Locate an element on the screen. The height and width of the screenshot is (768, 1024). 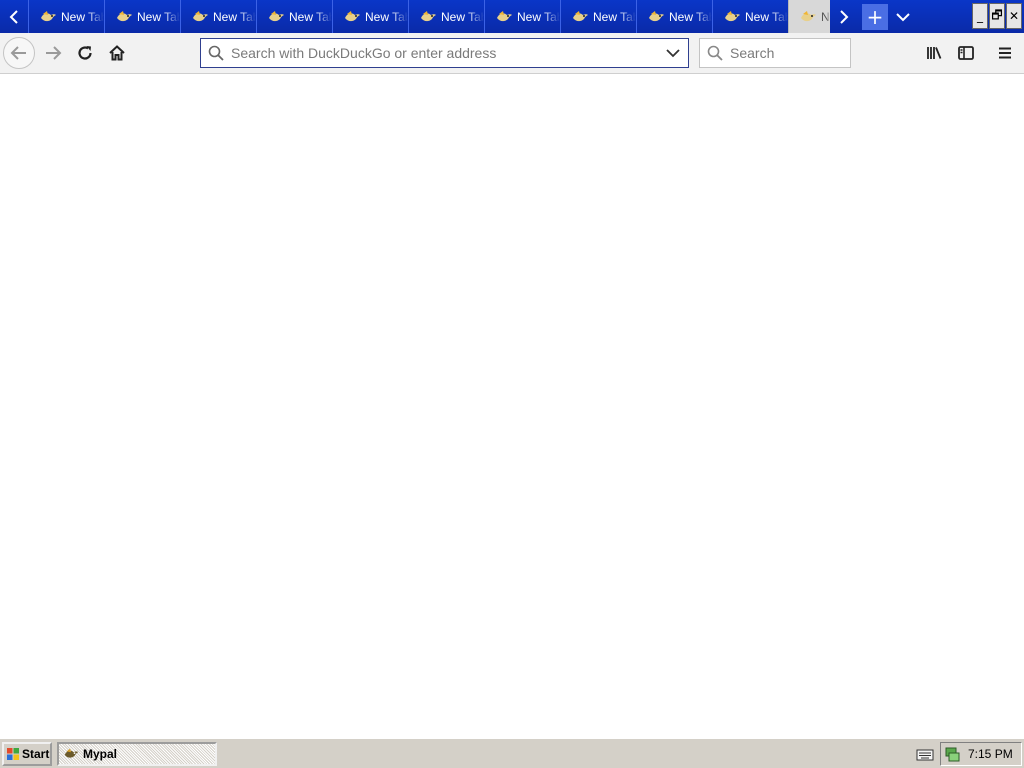
back-button is located at coordinates (19, 53).